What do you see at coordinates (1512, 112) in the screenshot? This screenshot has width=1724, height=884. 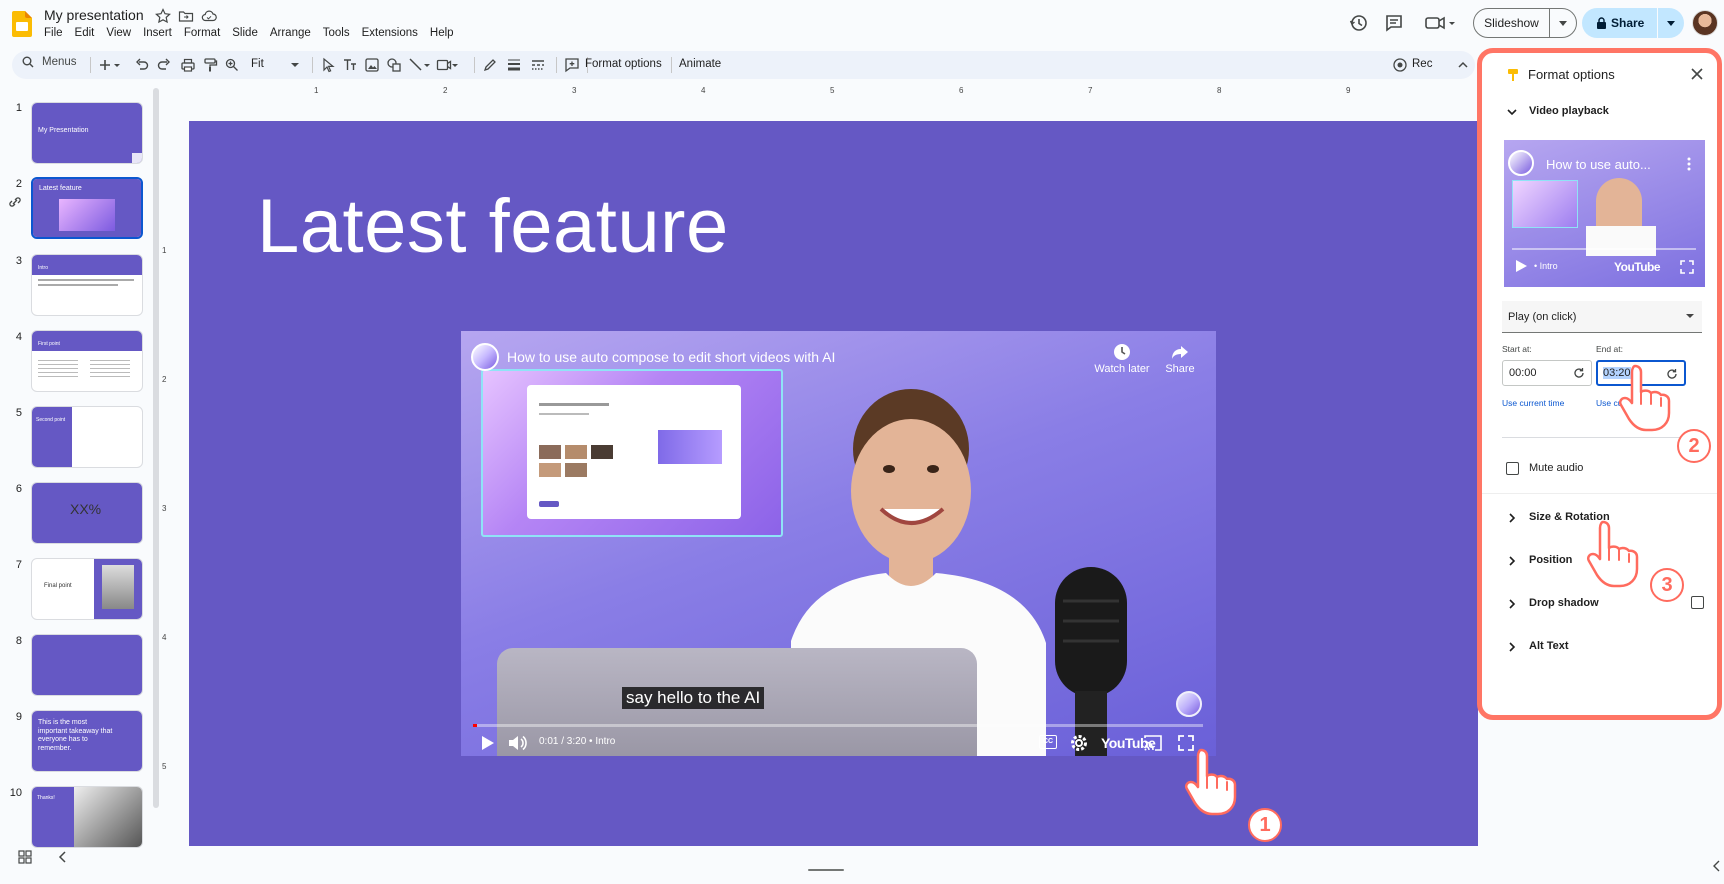 I see `chevron-down-icon` at bounding box center [1512, 112].